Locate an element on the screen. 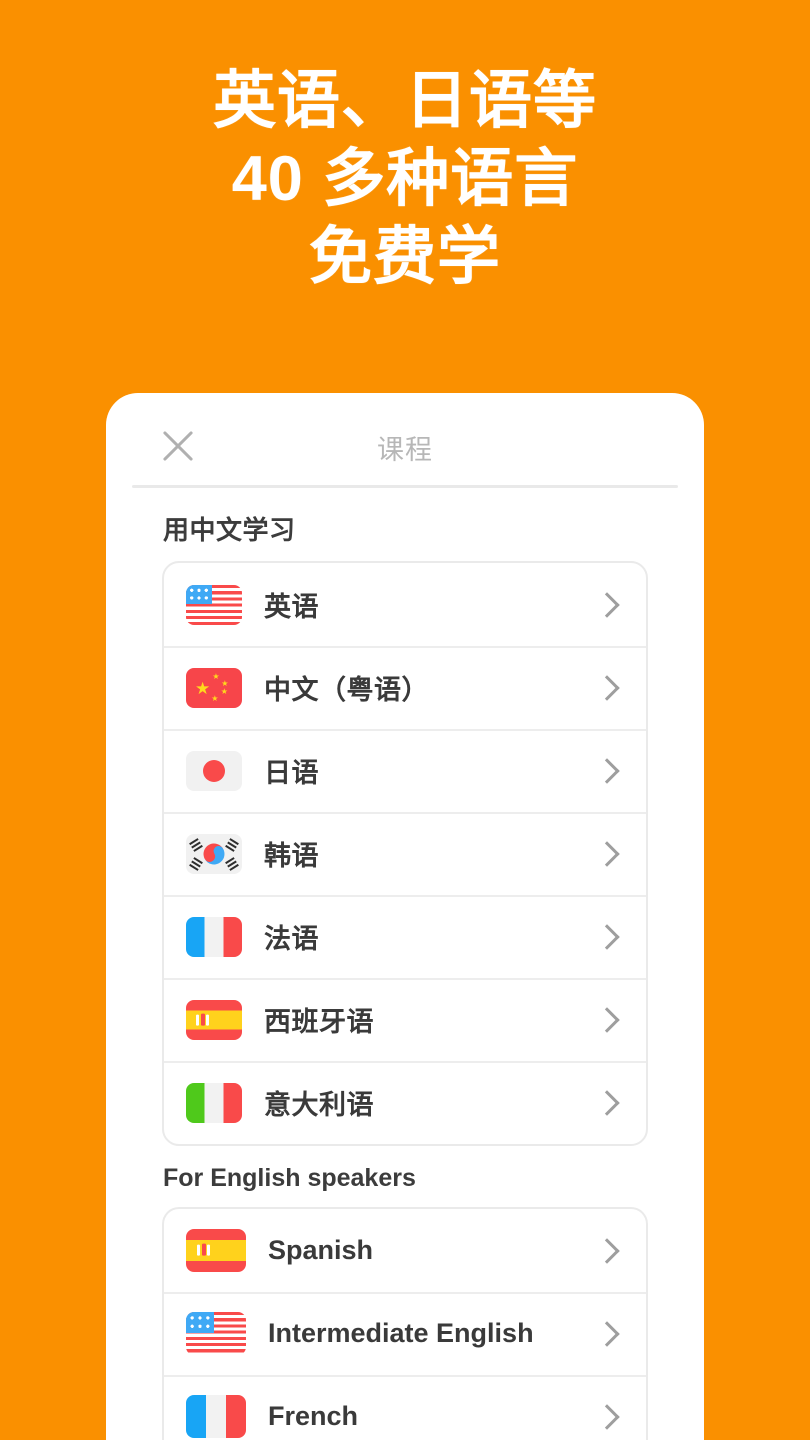 The image size is (810, 1440). flag-kr-icon is located at coordinates (214, 853).